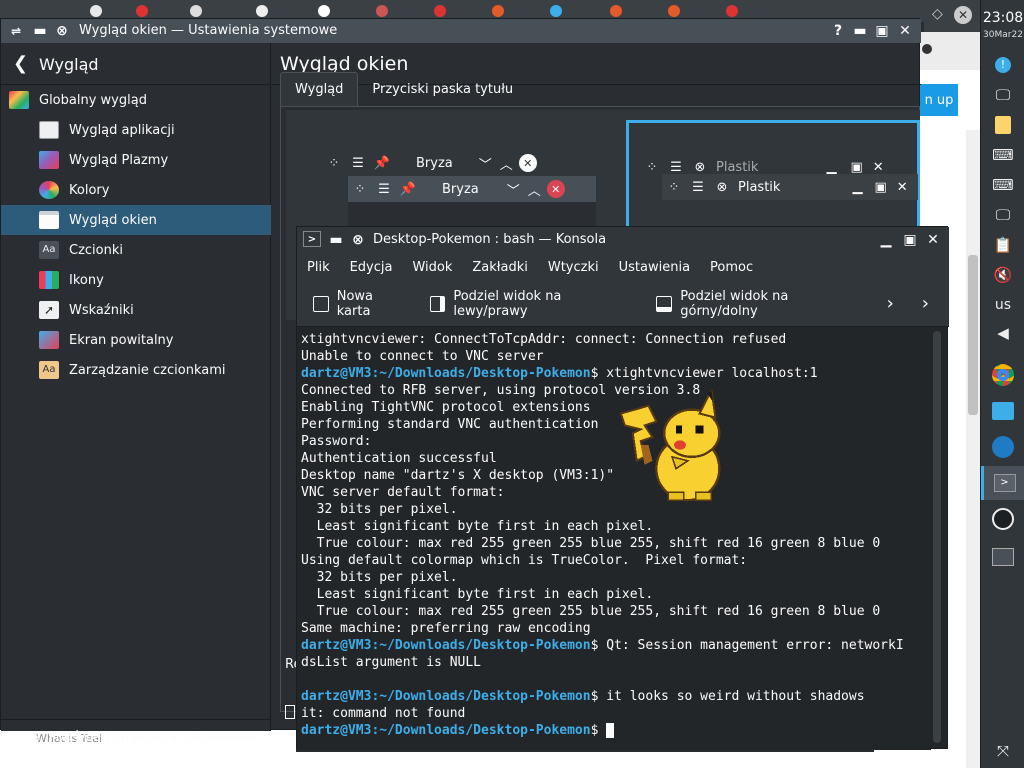 The width and height of the screenshot is (1024, 768). I want to click on expand-tray-icon: ◀, so click(1003, 333).